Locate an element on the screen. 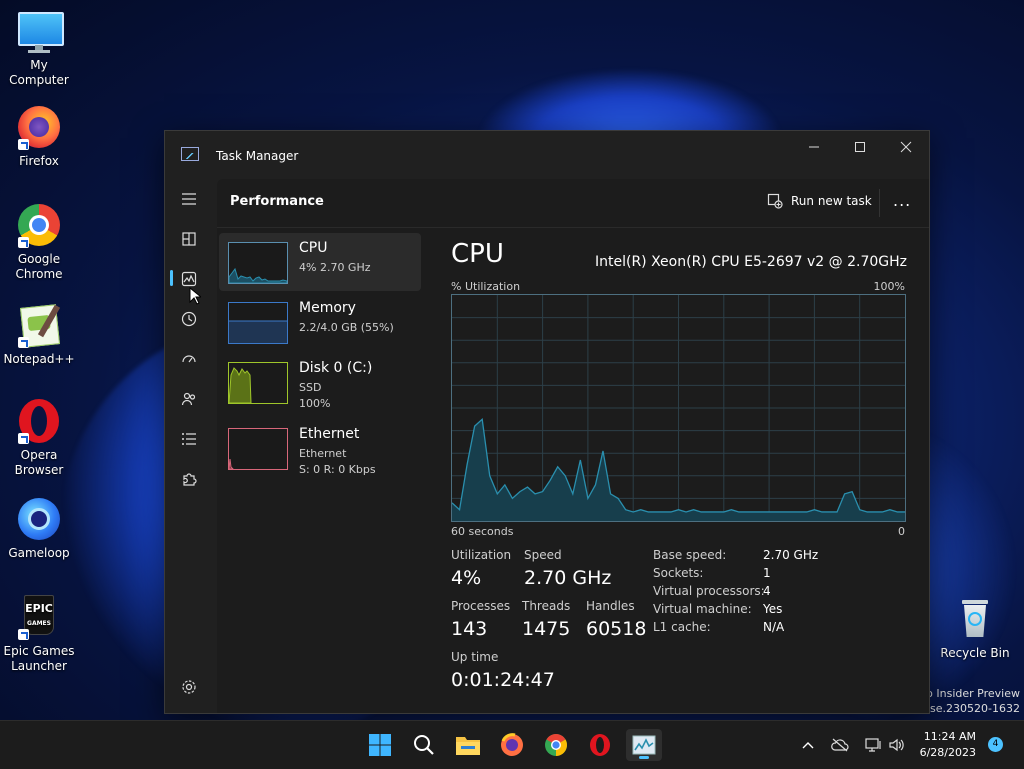 Image resolution: width=1024 pixels, height=769 pixels. speedometer-icon is located at coordinates (189, 359).